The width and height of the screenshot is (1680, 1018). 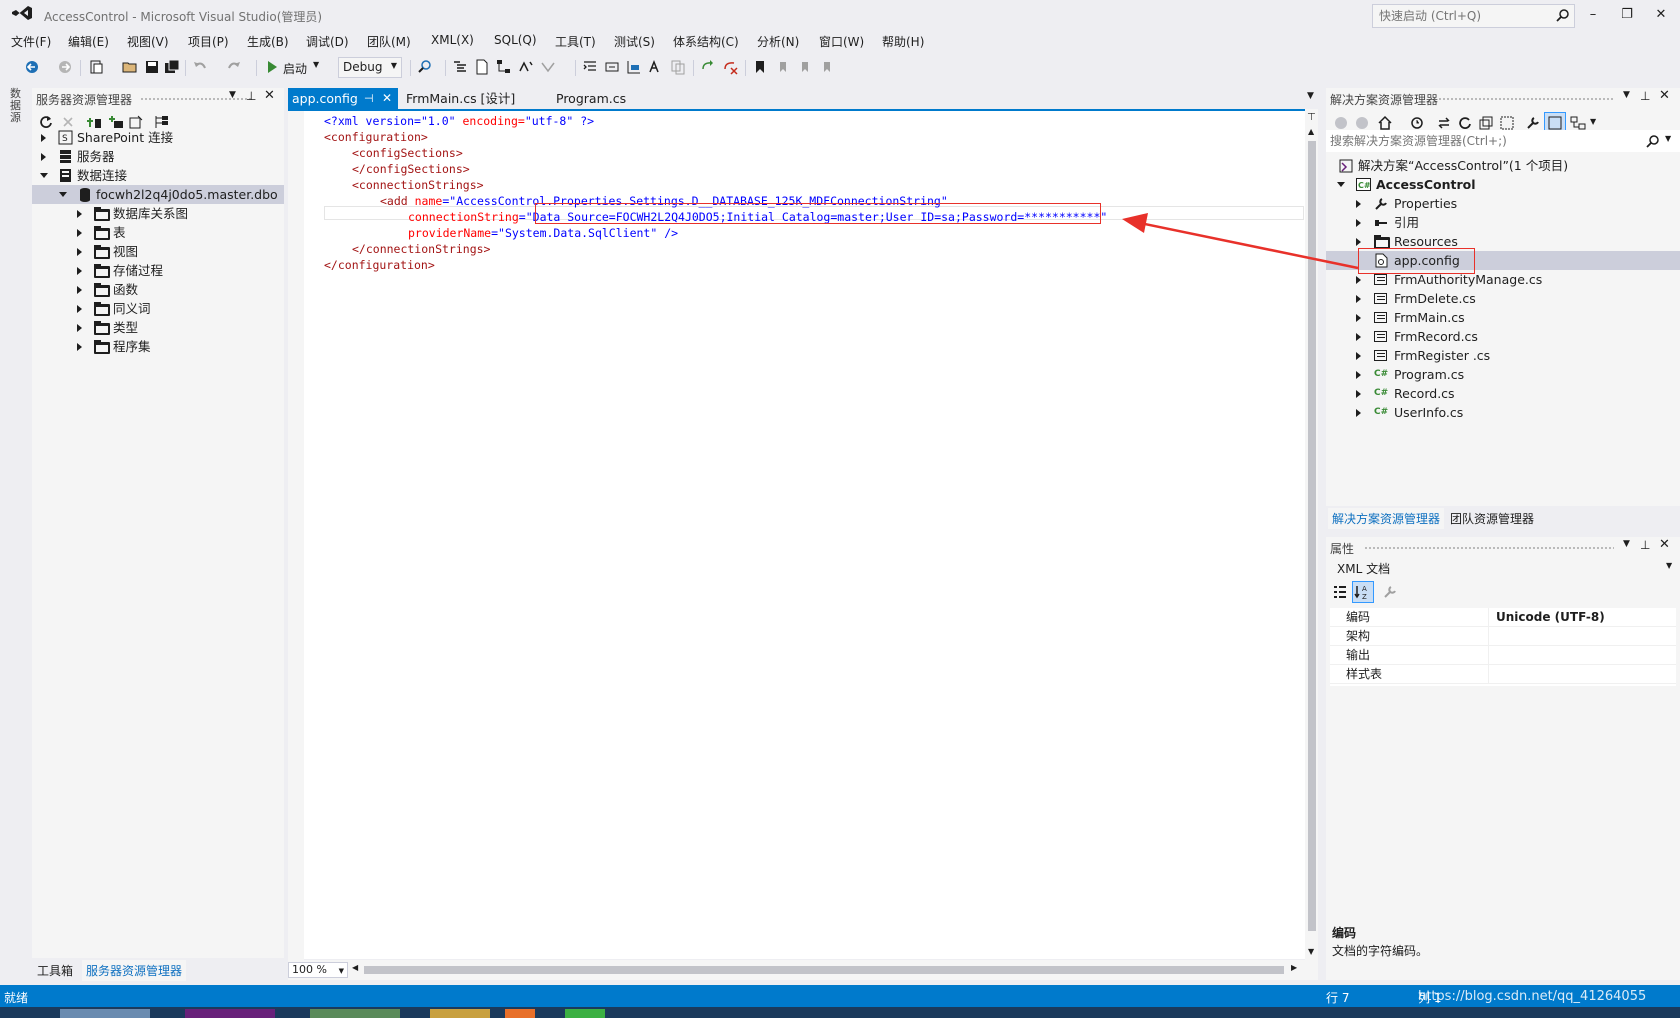 What do you see at coordinates (1503, 222) in the screenshot?
I see `sol-item-references: 引用` at bounding box center [1503, 222].